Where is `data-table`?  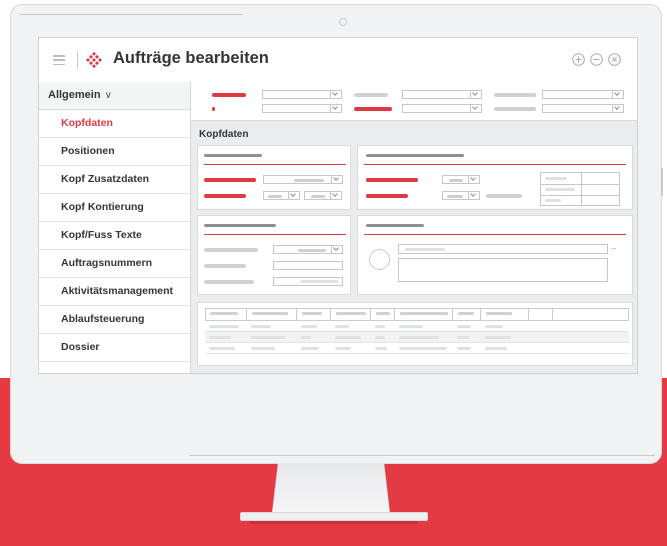
data-table is located at coordinates (415, 334).